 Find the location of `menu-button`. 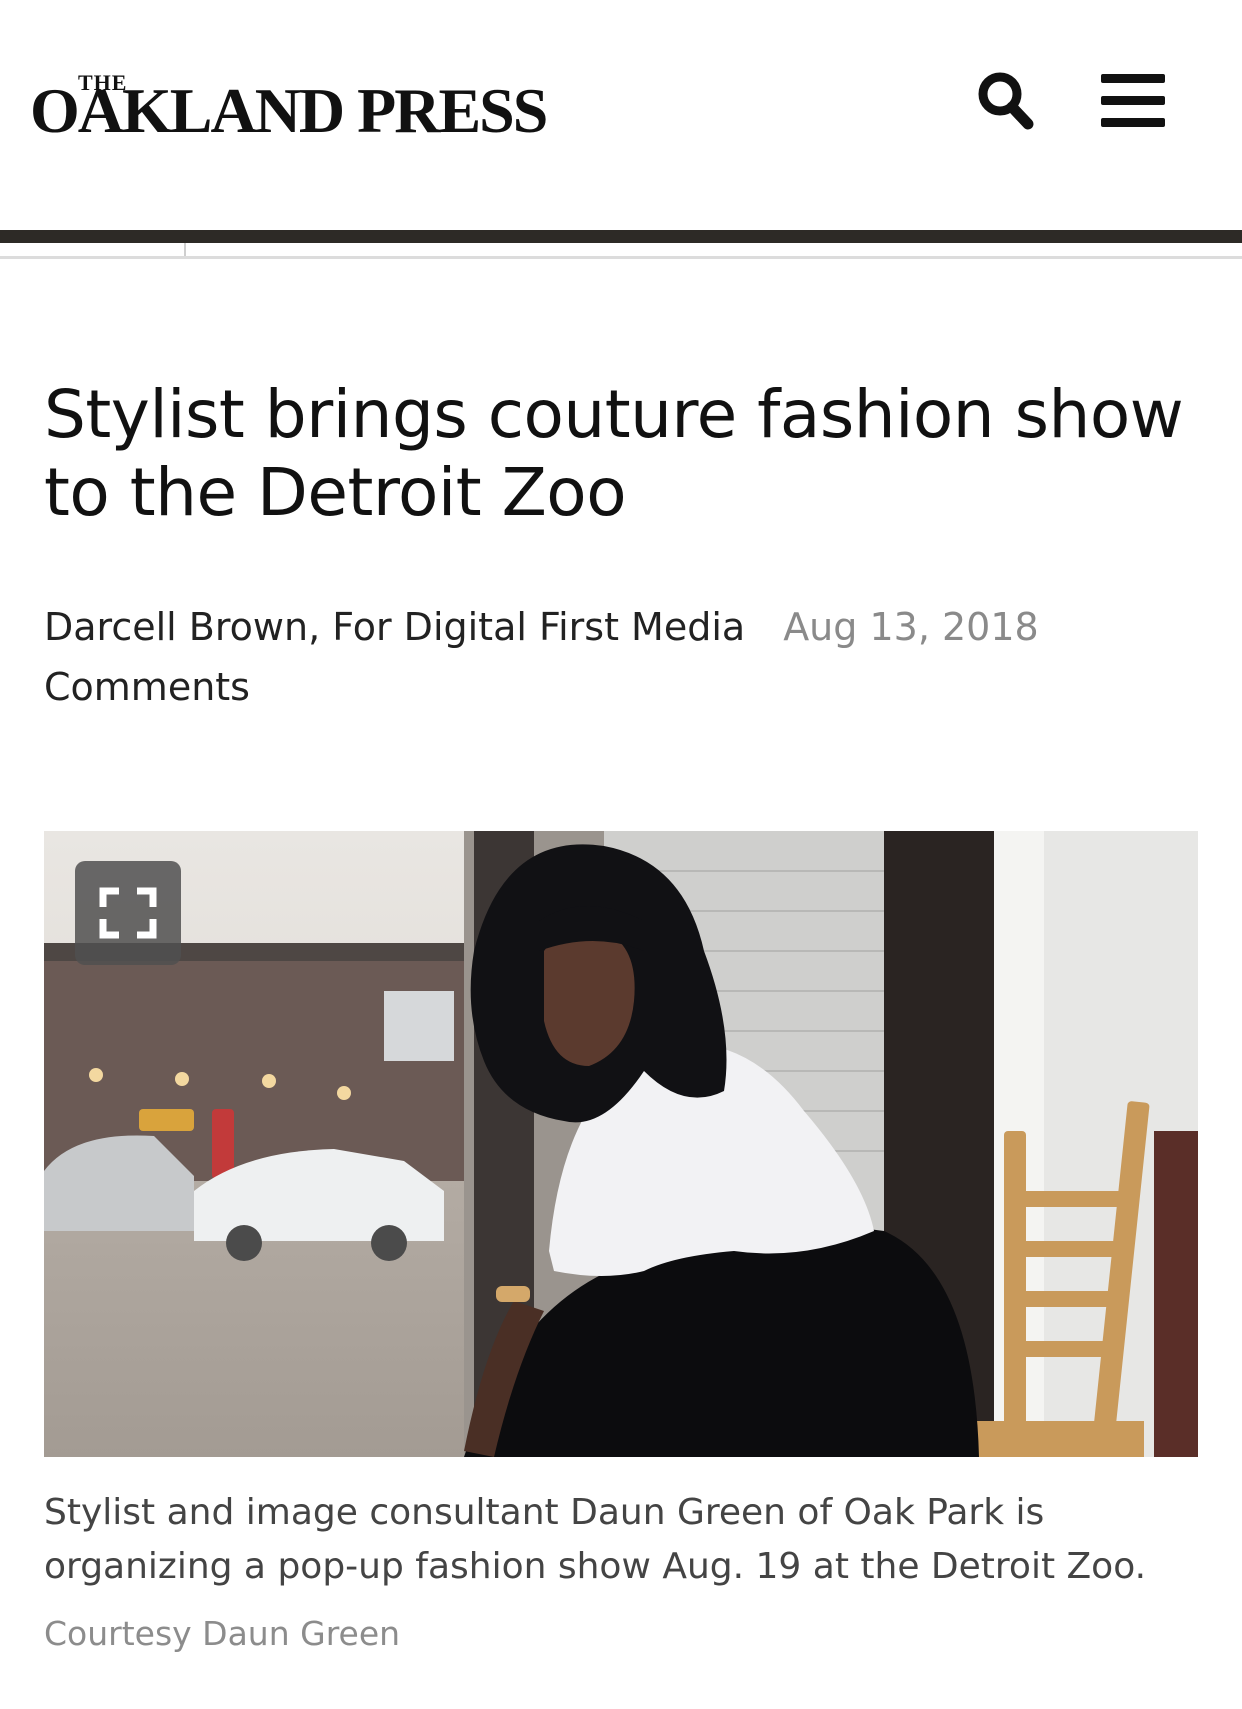

menu-button is located at coordinates (1133, 102).